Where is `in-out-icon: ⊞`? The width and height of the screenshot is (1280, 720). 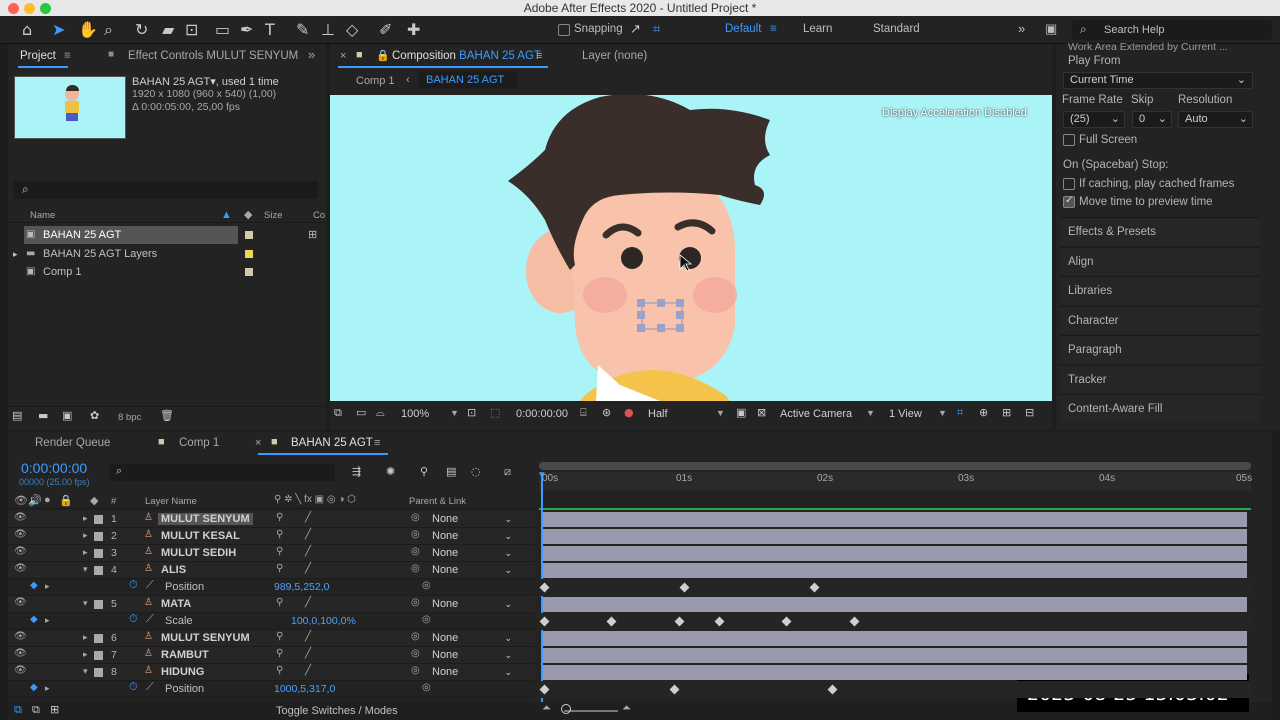
in-out-icon: ⊞ is located at coordinates (54, 709).